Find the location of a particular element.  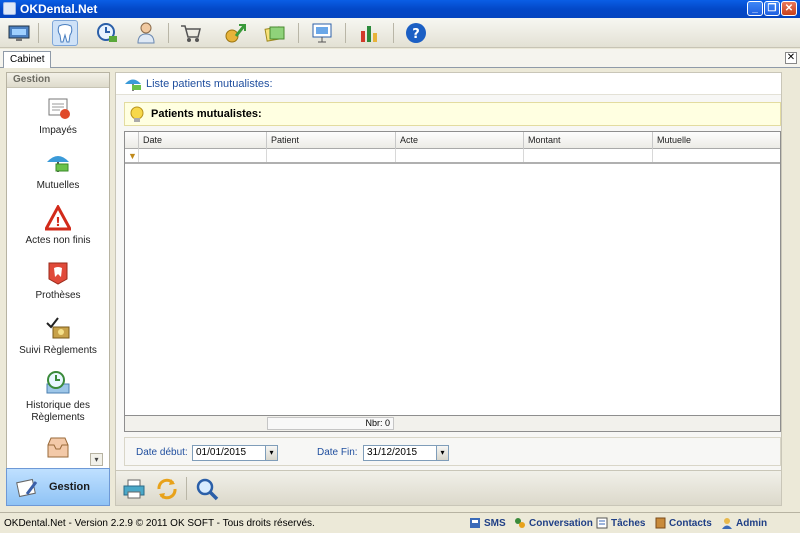

clock-icon is located at coordinates (107, 32).